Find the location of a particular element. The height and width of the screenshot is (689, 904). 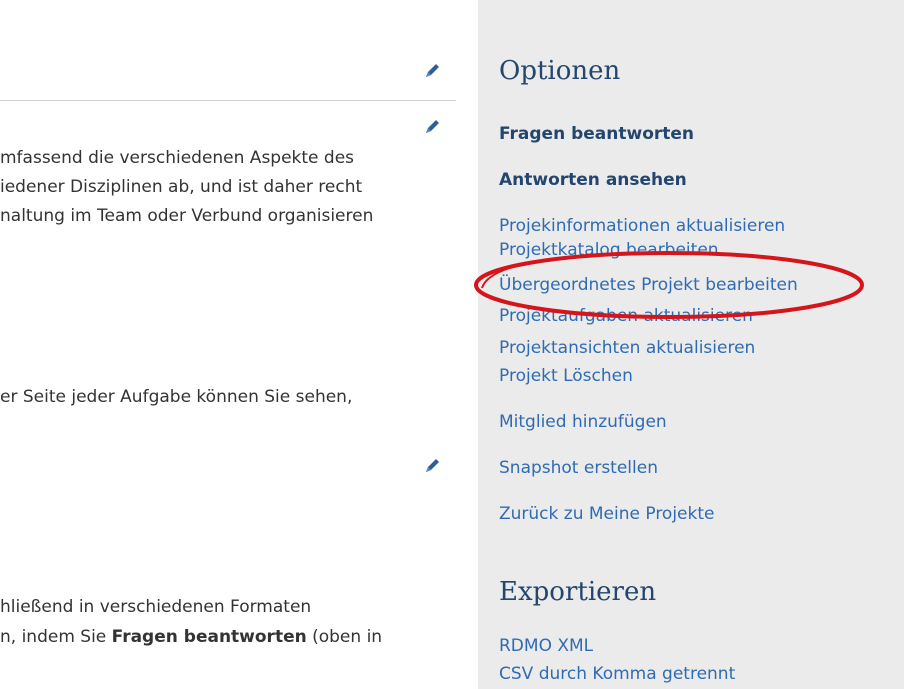

text-fragment: (oben in is located at coordinates (344, 637).